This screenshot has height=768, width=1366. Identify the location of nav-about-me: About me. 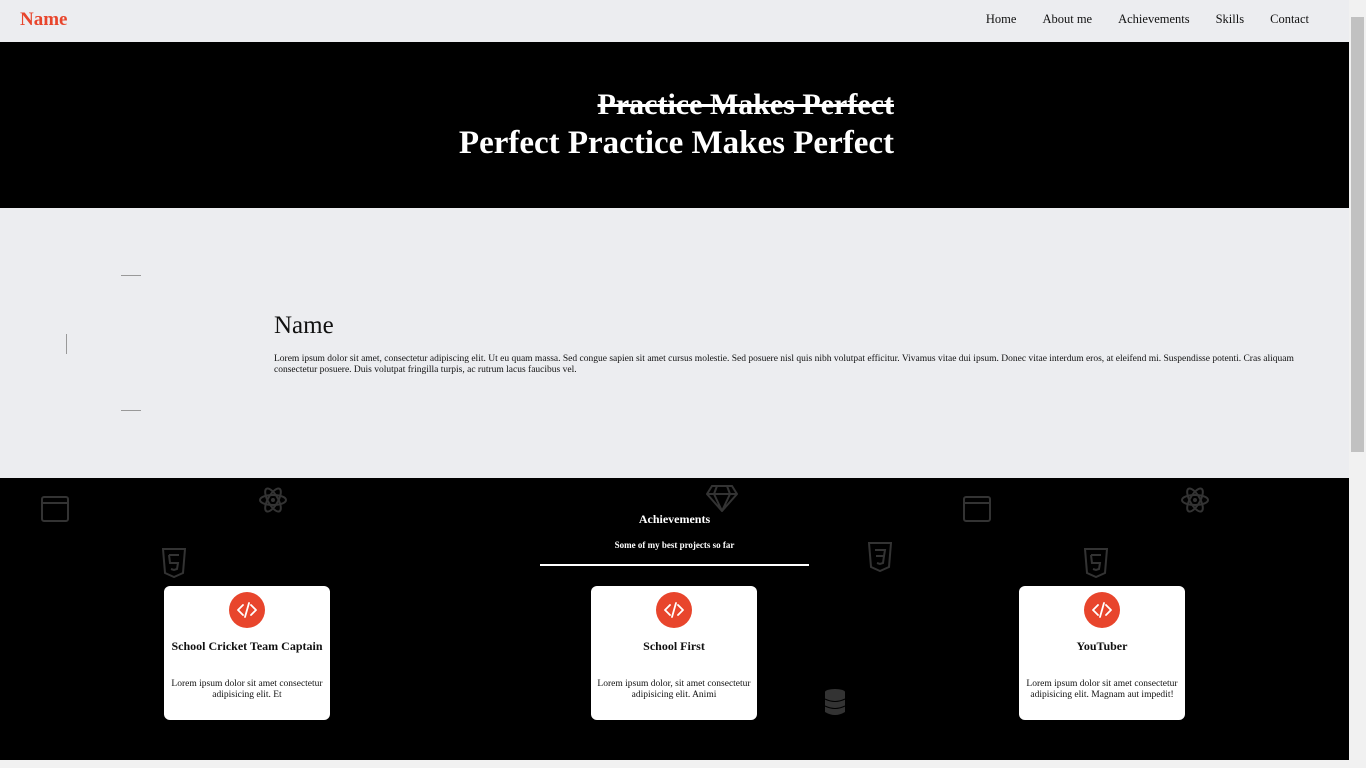
(1067, 19).